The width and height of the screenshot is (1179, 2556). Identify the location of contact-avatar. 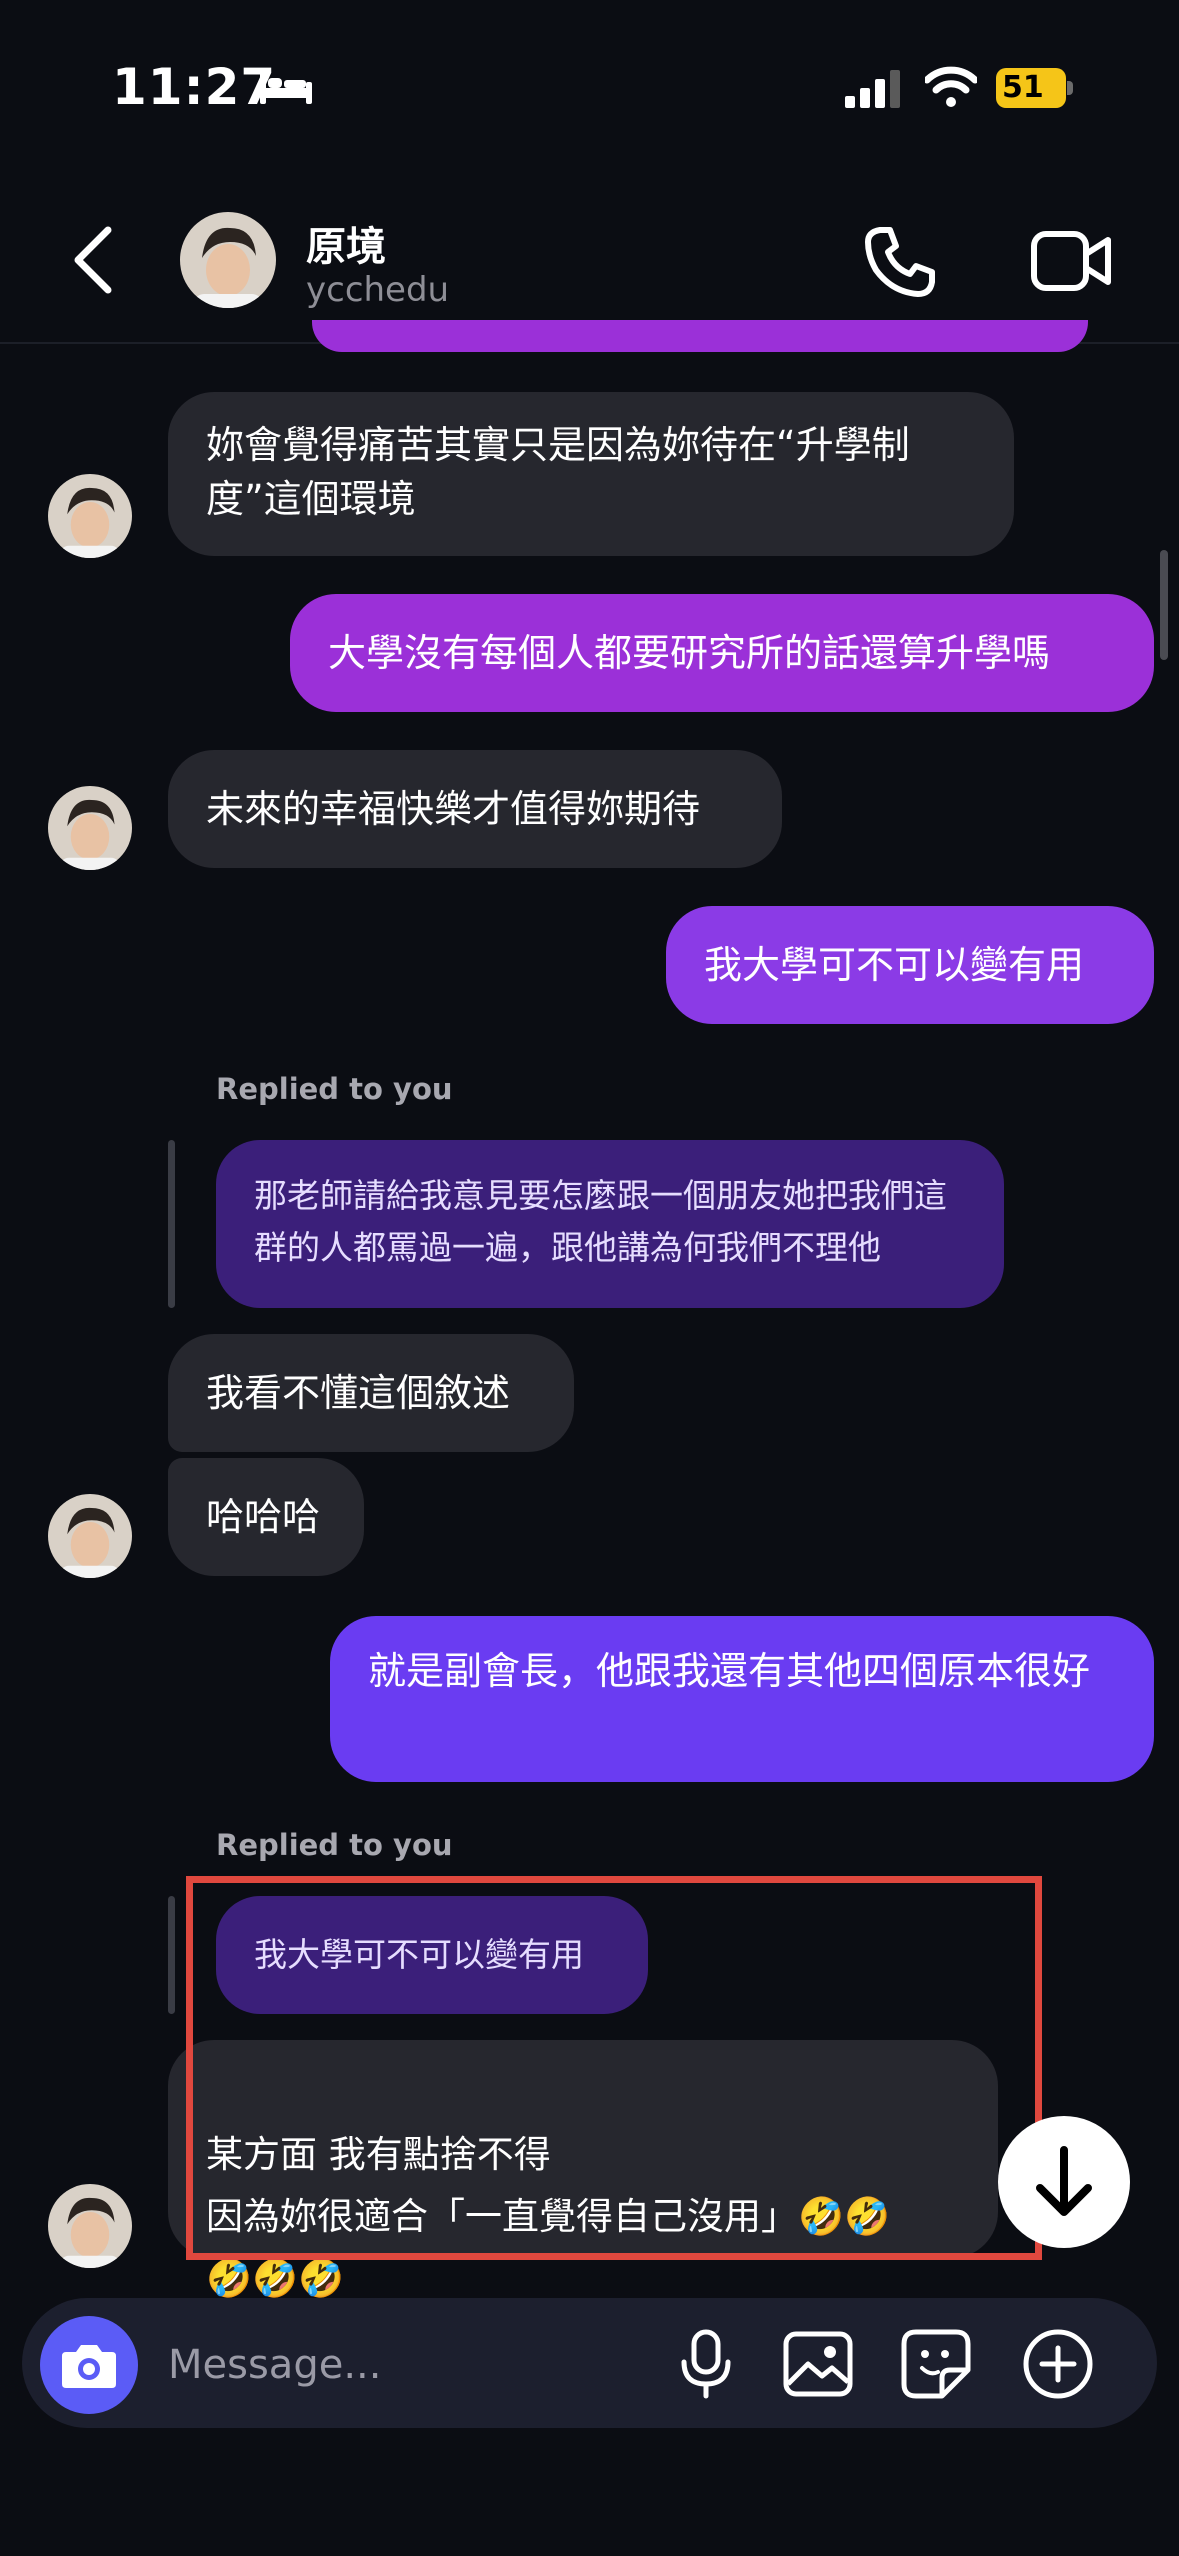
(228, 260).